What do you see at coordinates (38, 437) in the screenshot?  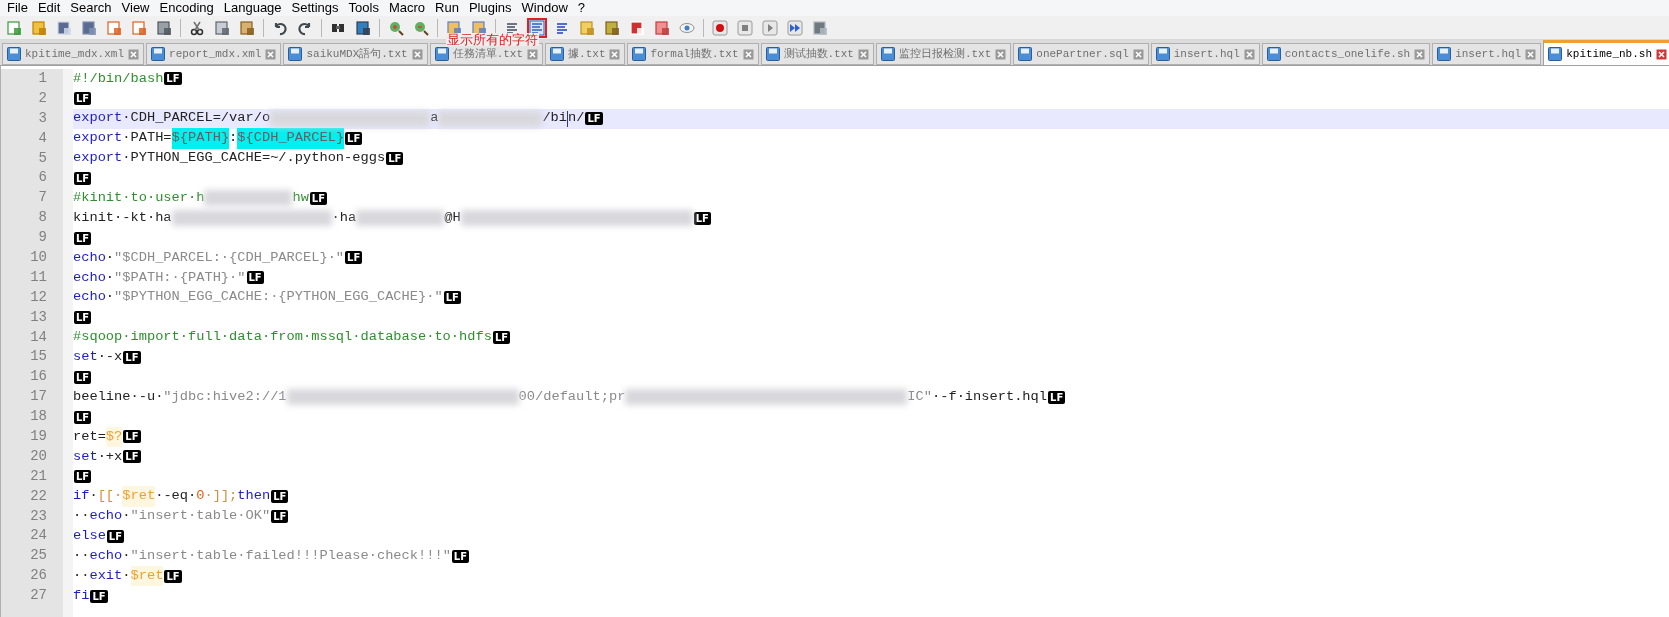 I see `line-number: 19` at bounding box center [38, 437].